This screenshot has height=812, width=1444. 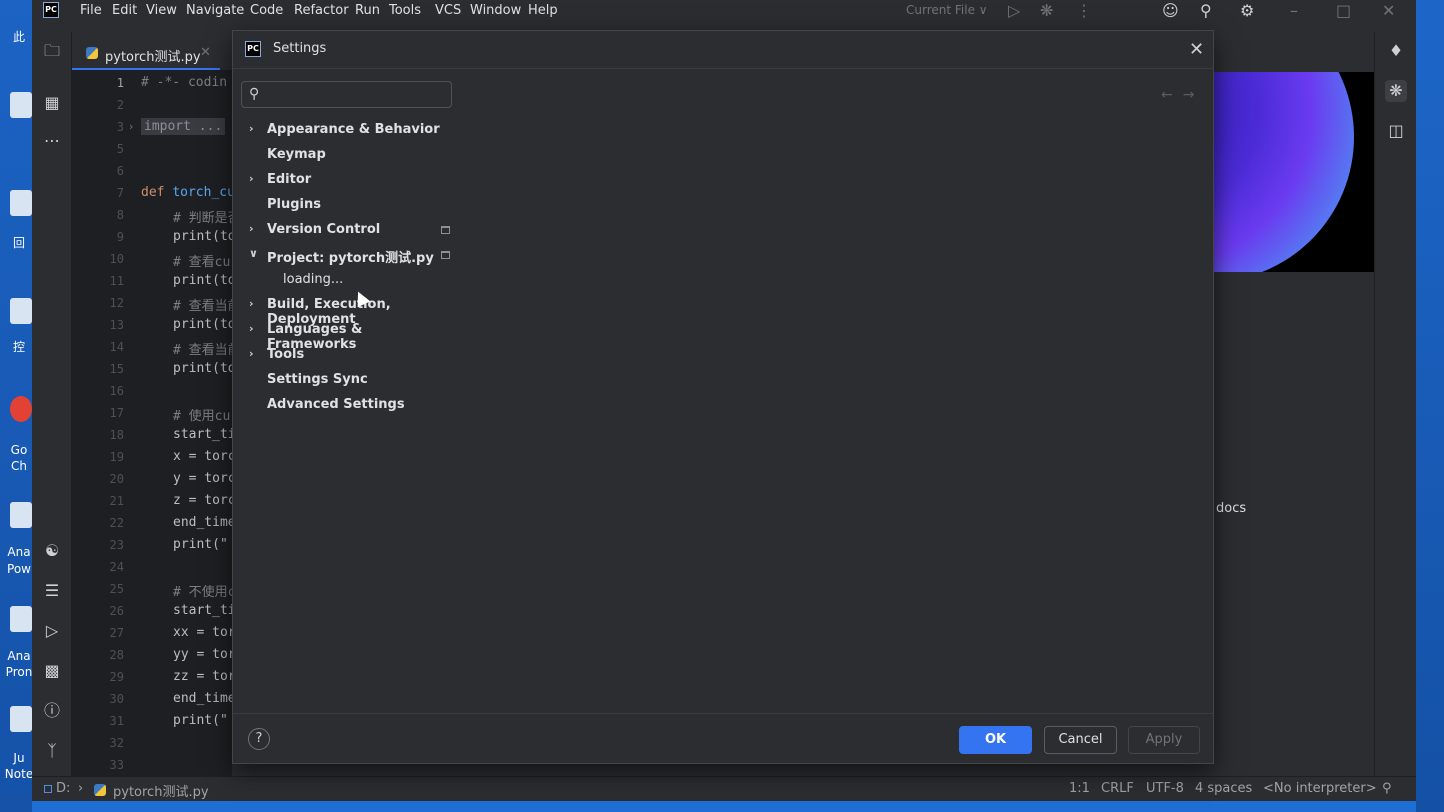 I want to click on module-icon, so click(x=48, y=789).